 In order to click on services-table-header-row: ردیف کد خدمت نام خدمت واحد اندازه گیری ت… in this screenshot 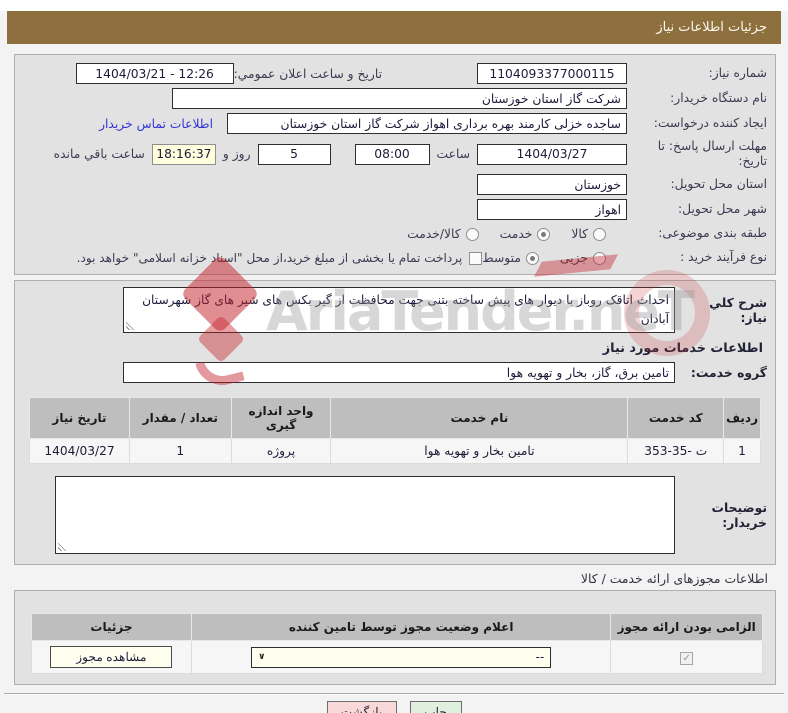, I will do `click(395, 418)`.